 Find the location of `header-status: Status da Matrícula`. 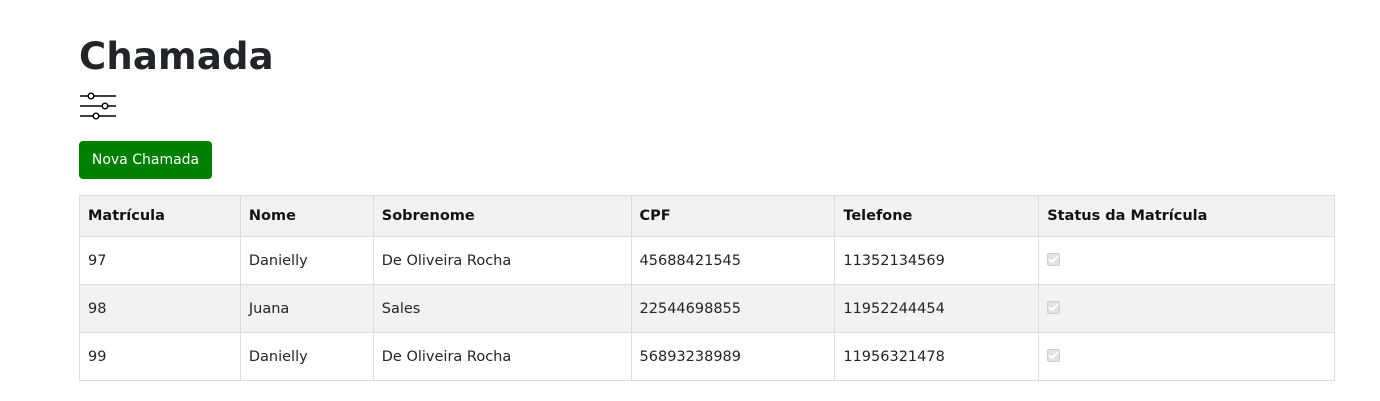

header-status: Status da Matrícula is located at coordinates (1186, 216).